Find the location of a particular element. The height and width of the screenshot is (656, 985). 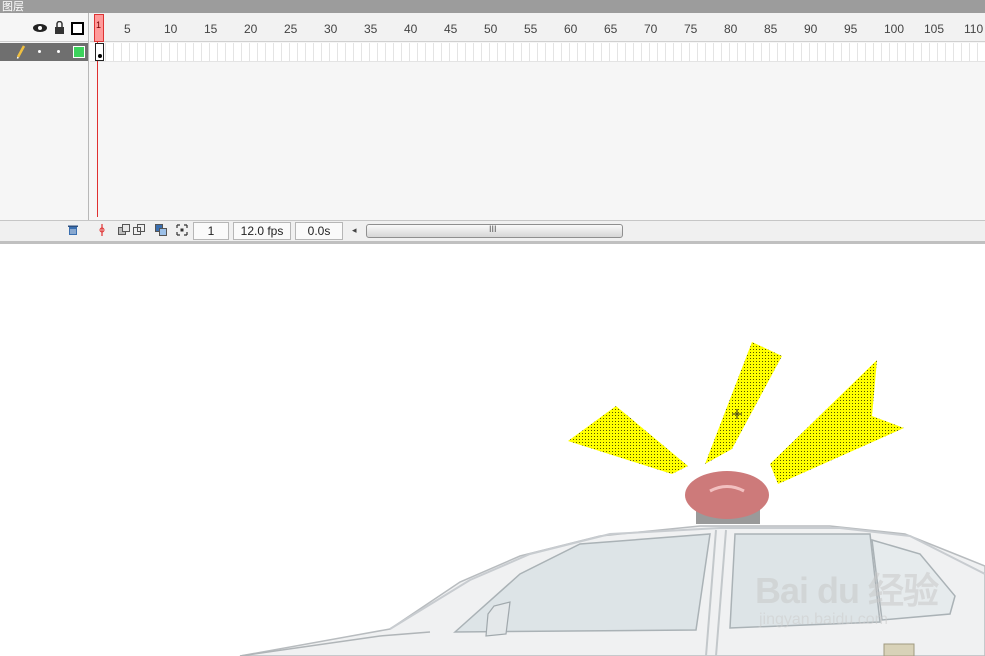

ruler-label: 65 is located at coordinates (611, 29).